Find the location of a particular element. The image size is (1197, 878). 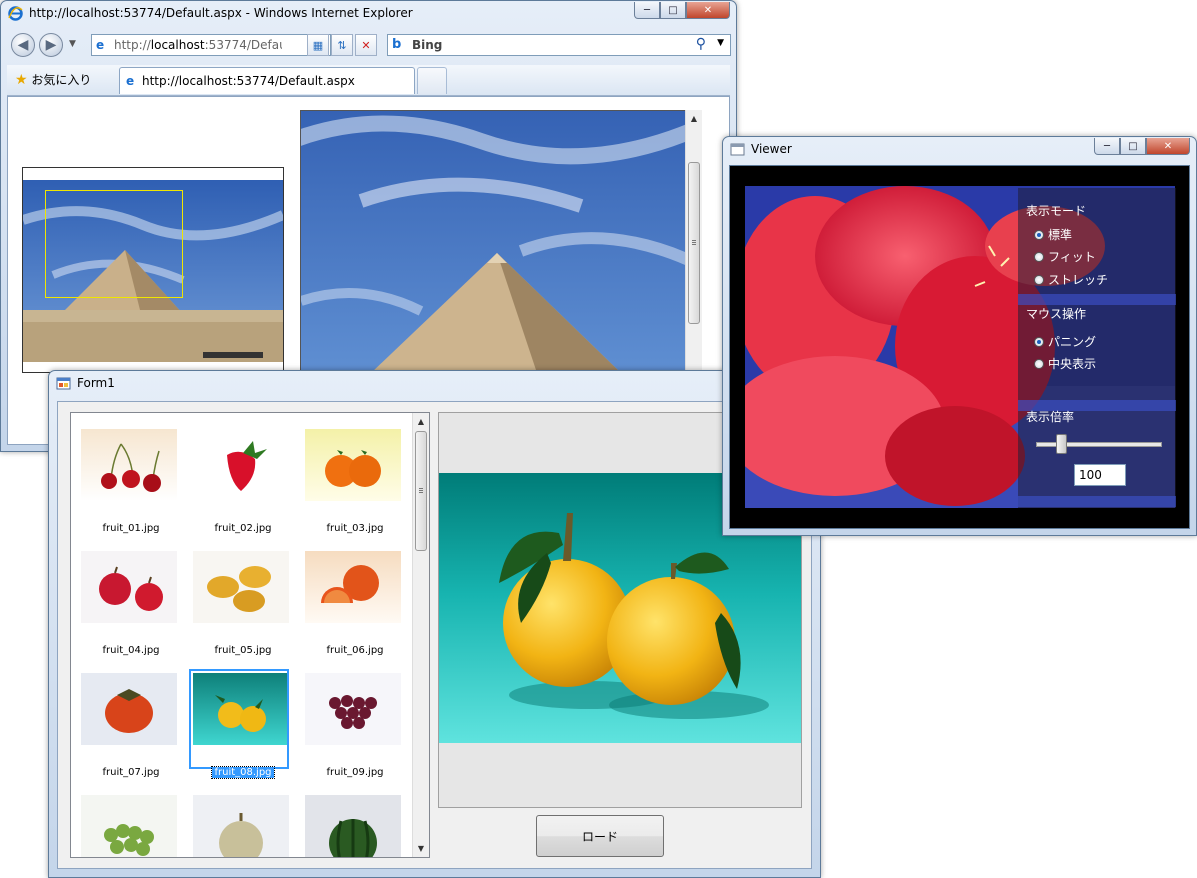

form1-titlebar: Form1 is located at coordinates (434, 384).